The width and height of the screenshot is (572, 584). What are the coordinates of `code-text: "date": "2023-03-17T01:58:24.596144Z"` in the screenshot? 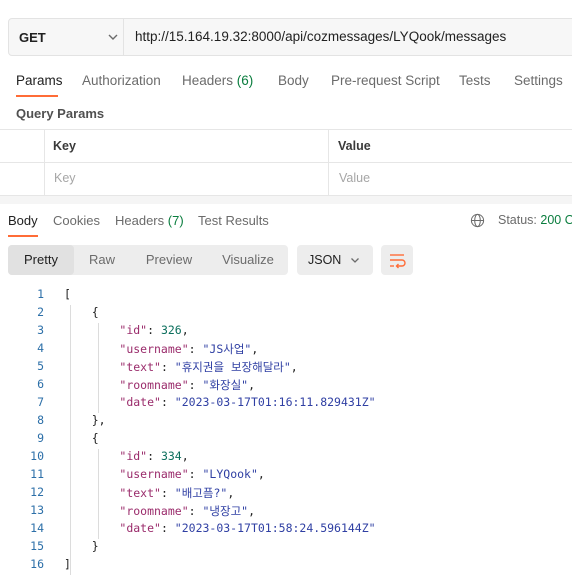 It's located at (247, 528).